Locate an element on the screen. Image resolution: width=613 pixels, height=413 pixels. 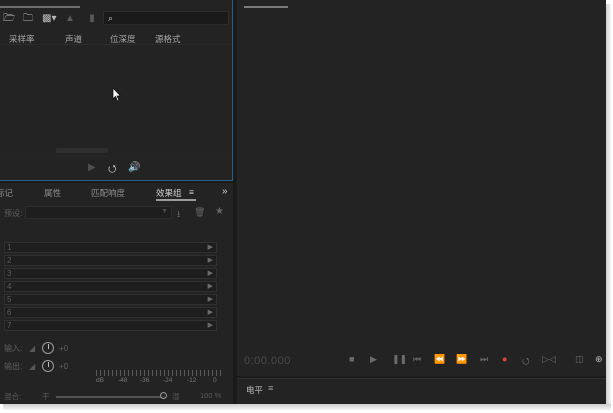
skip-selection-icon: ▷◁ is located at coordinates (549, 359).